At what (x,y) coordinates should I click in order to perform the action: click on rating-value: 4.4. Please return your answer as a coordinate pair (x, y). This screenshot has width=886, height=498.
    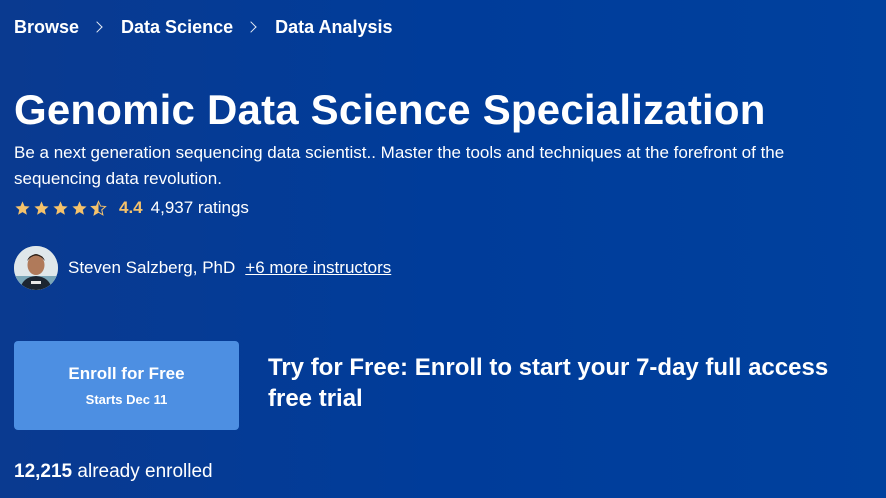
    Looking at the image, I should click on (131, 207).